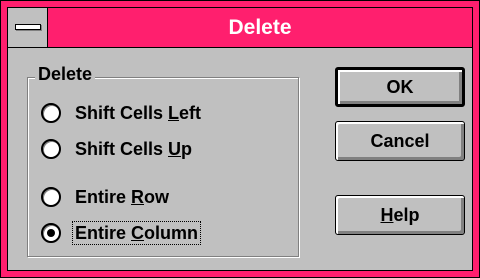 The image size is (480, 278). I want to click on radio-label: Shift Cells Up, so click(134, 149).